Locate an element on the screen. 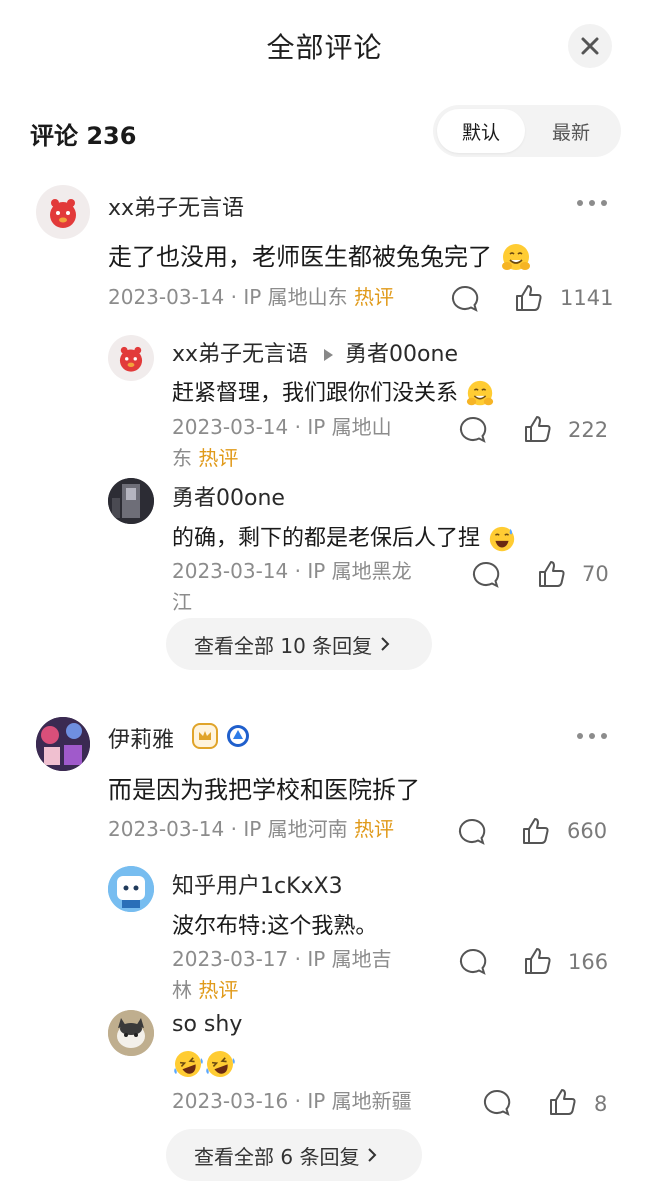 The image size is (649, 1200). comment-count: 评论 236 is located at coordinates (83, 133).